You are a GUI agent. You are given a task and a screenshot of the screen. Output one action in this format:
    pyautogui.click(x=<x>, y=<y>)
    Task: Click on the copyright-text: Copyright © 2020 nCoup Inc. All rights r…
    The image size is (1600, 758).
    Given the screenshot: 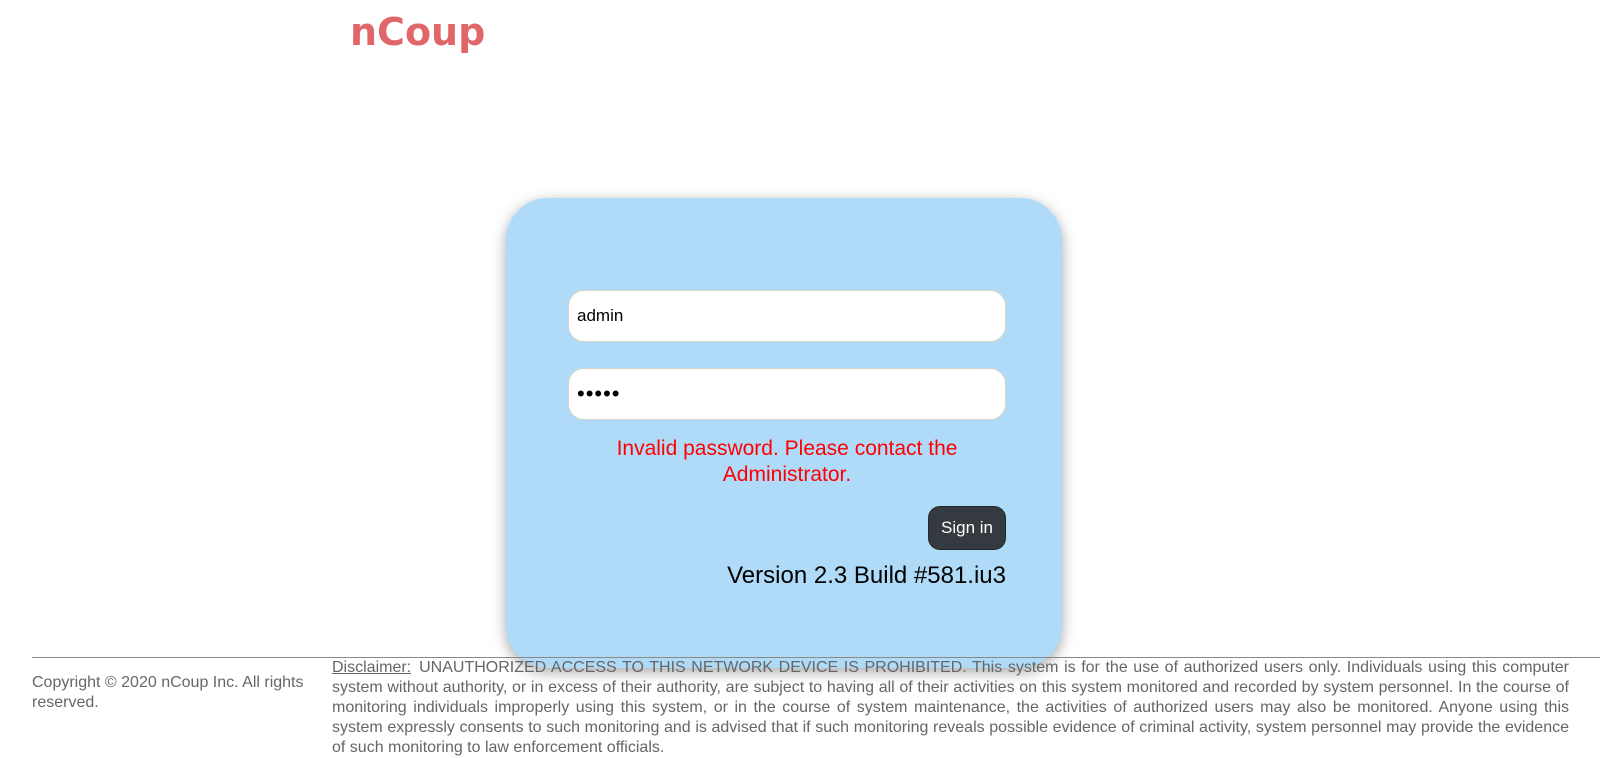 What is the action you would take?
    pyautogui.click(x=168, y=692)
    